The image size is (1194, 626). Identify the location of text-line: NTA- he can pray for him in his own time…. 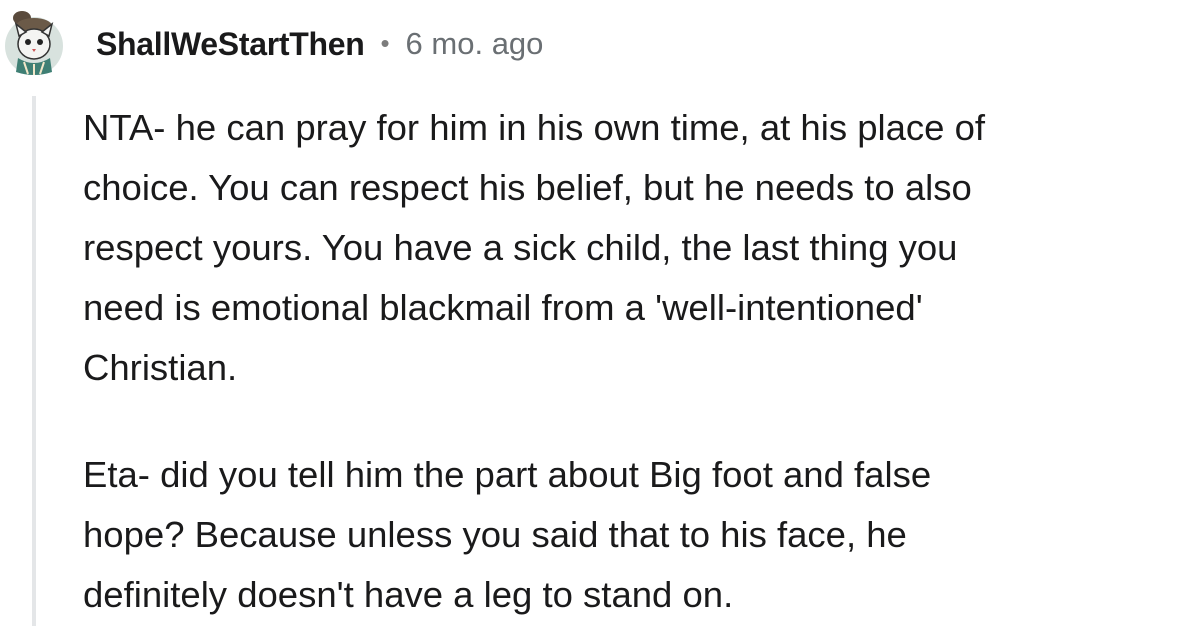
(534, 127).